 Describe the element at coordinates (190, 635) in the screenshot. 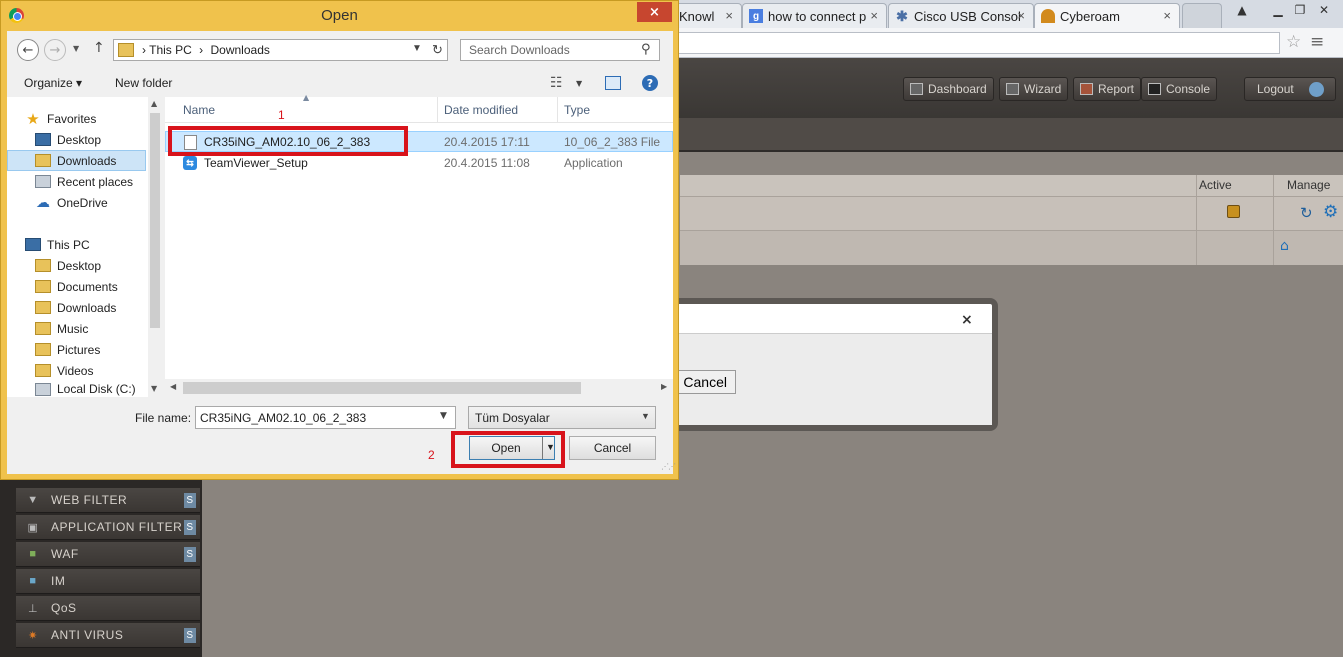

I see `subscription-badge: S` at that location.